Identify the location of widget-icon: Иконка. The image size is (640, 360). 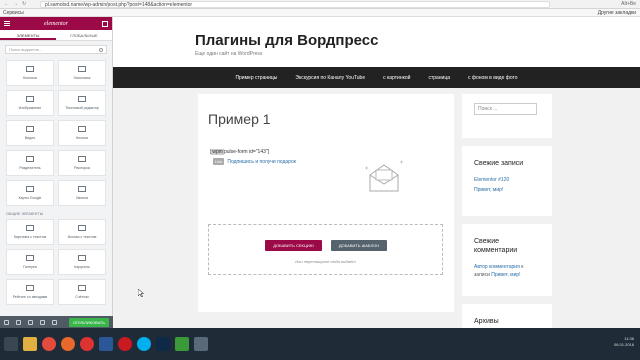
(82, 193).